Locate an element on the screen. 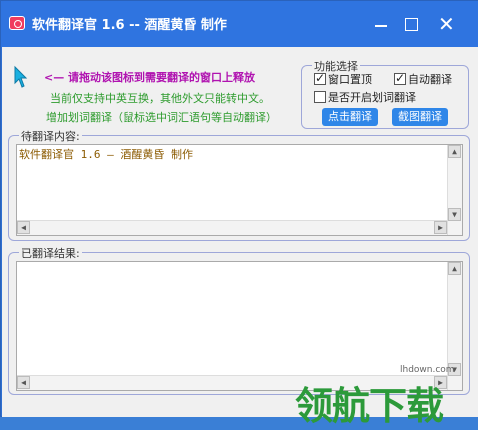 This screenshot has width=478, height=430. minimize-icon is located at coordinates (381, 26).